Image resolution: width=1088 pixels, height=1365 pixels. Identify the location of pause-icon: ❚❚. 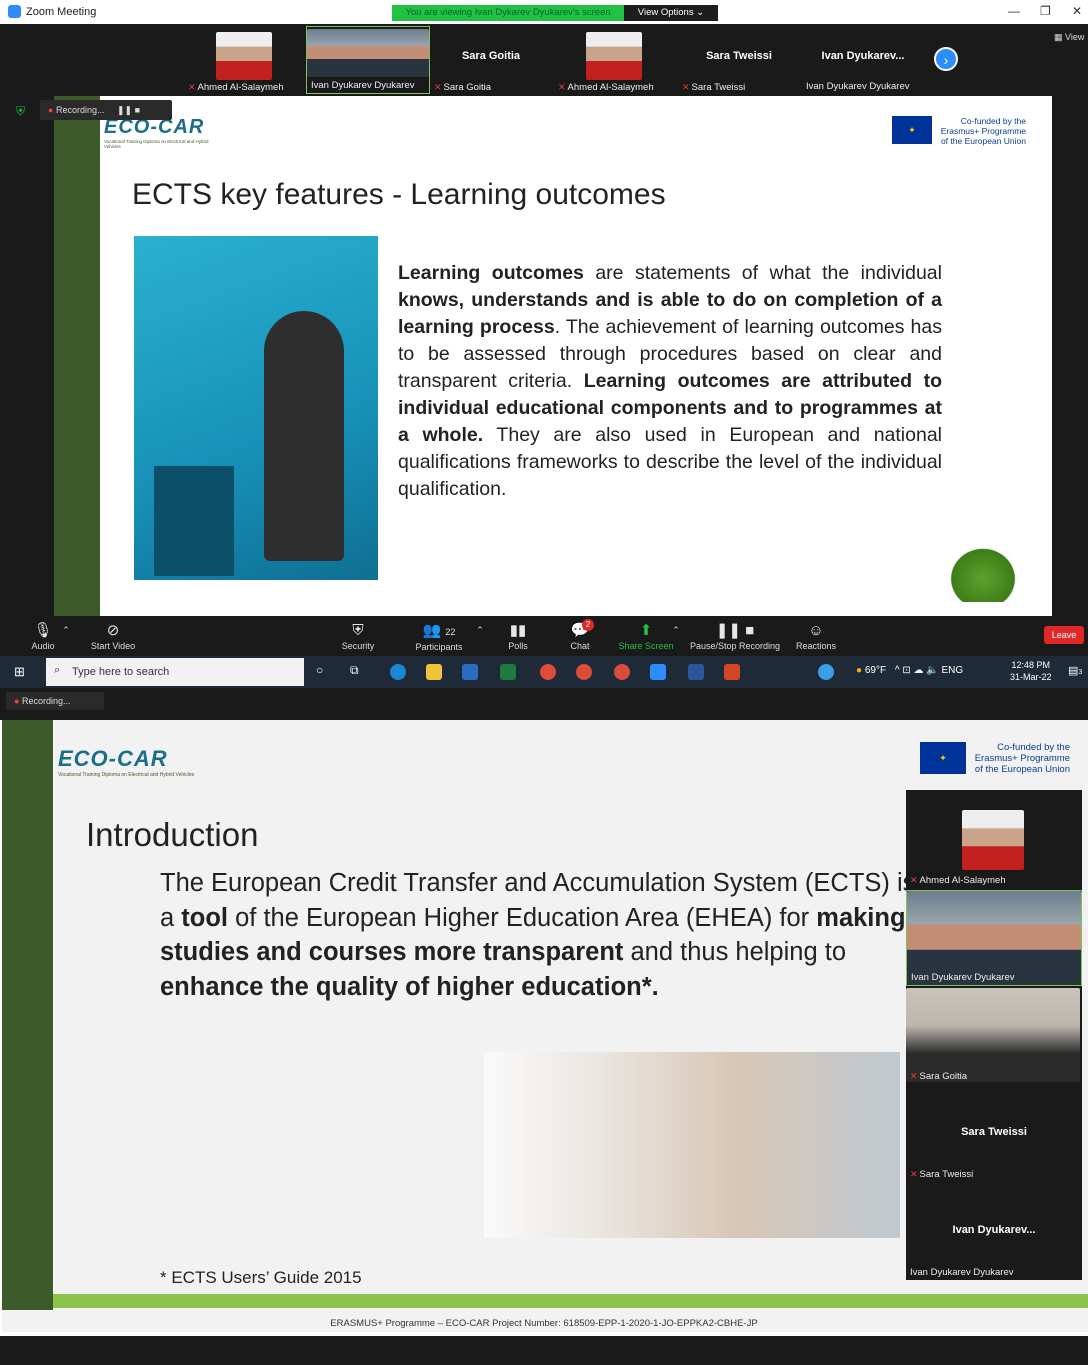
(124, 110).